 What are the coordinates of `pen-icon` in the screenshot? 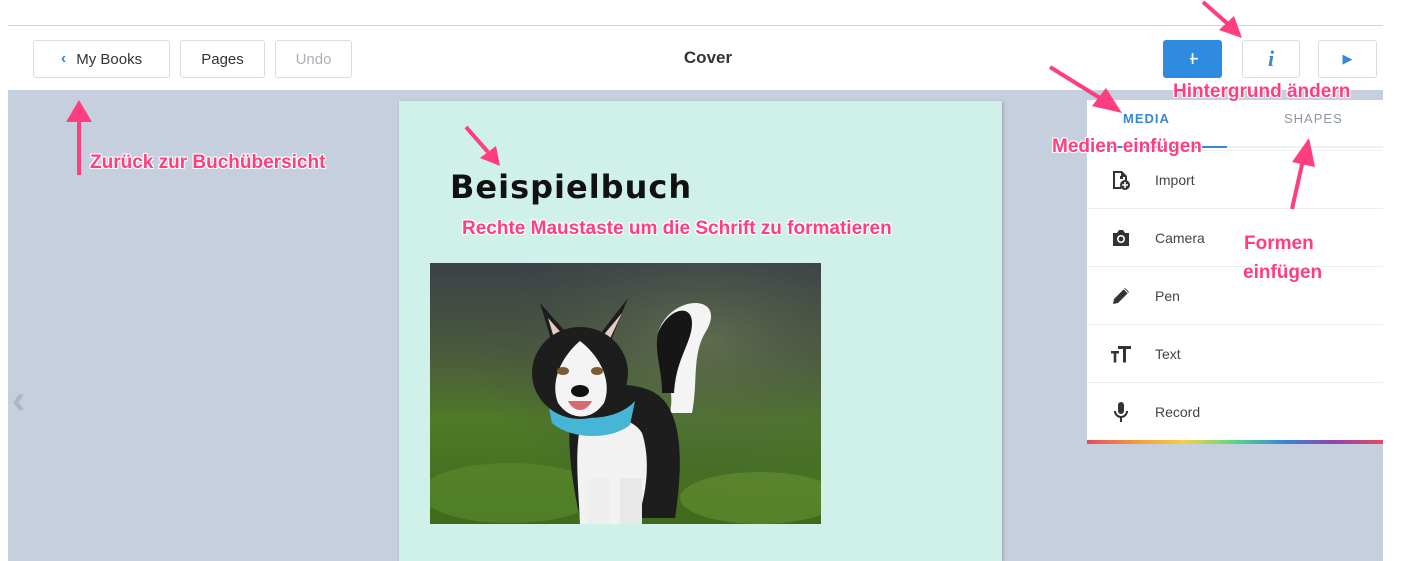 It's located at (1121, 296).